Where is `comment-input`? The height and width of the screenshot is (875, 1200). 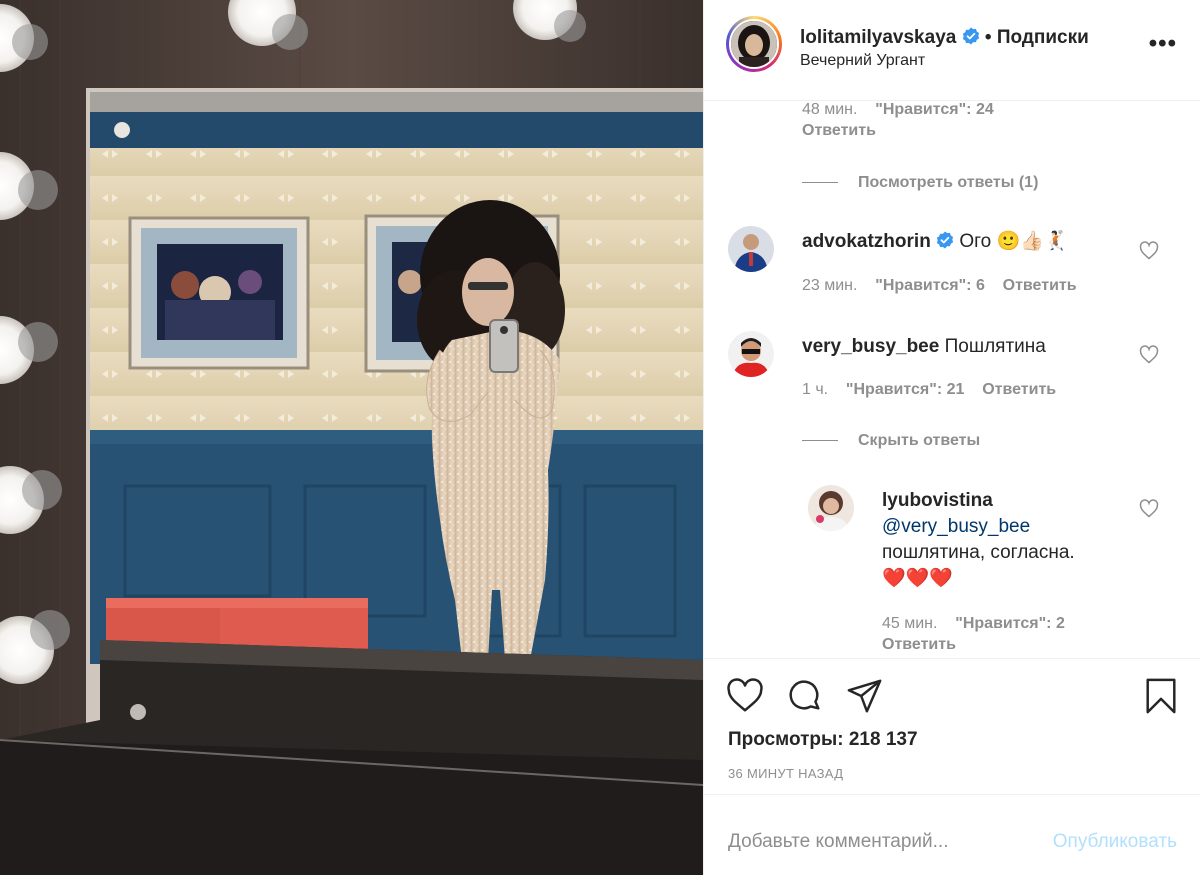 comment-input is located at coordinates (878, 842).